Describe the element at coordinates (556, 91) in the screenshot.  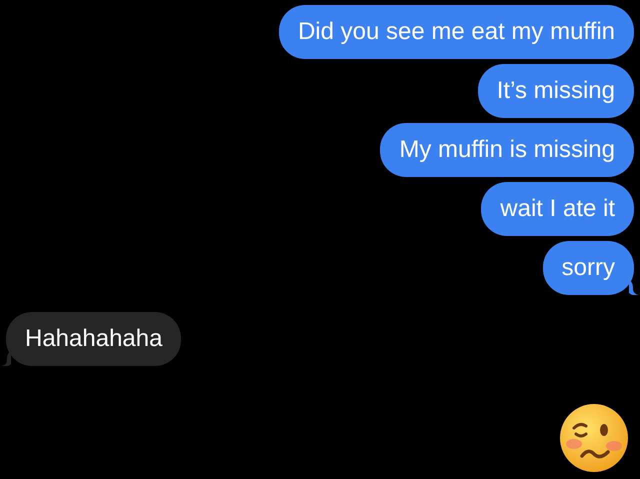
I see `sent-message-bubble: It’s missing` at that location.